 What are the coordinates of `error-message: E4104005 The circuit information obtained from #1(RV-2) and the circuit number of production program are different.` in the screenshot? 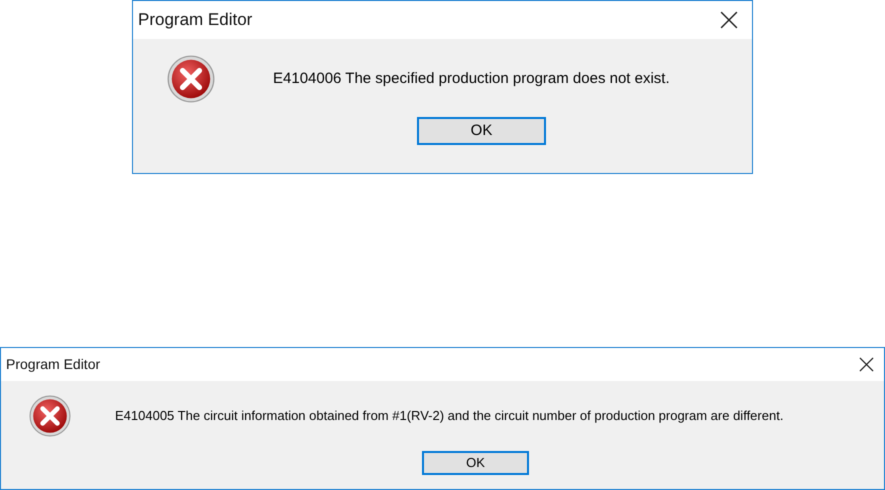 It's located at (449, 416).